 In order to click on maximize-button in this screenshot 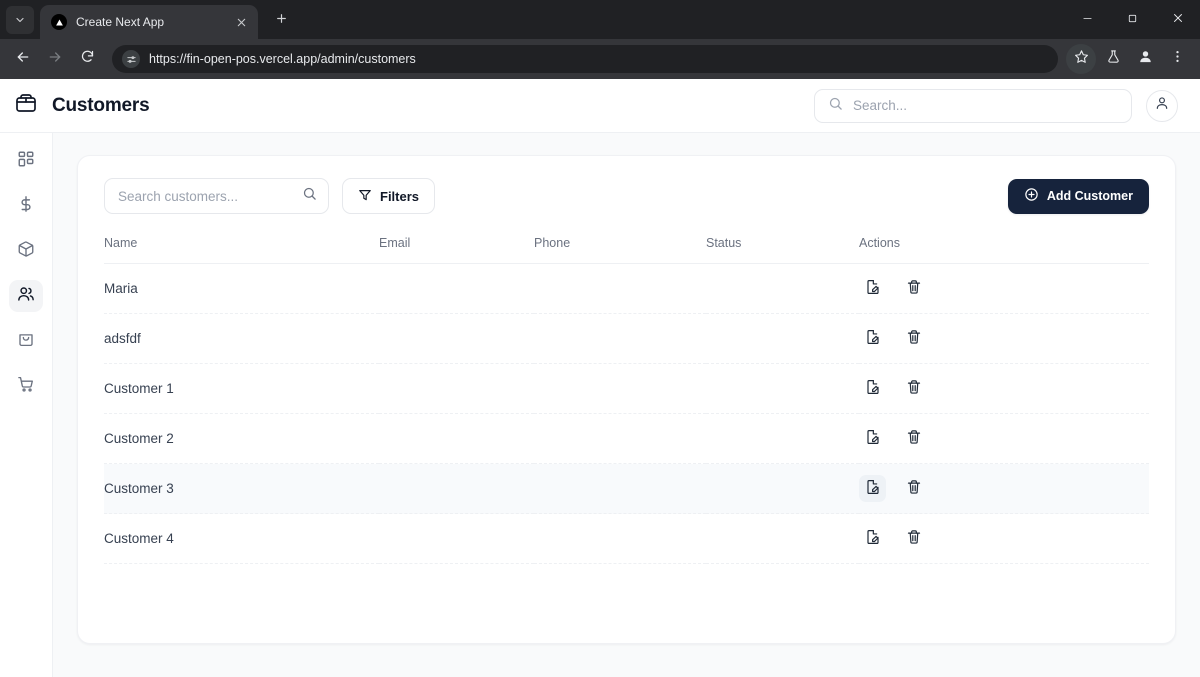, I will do `click(1132, 19)`.